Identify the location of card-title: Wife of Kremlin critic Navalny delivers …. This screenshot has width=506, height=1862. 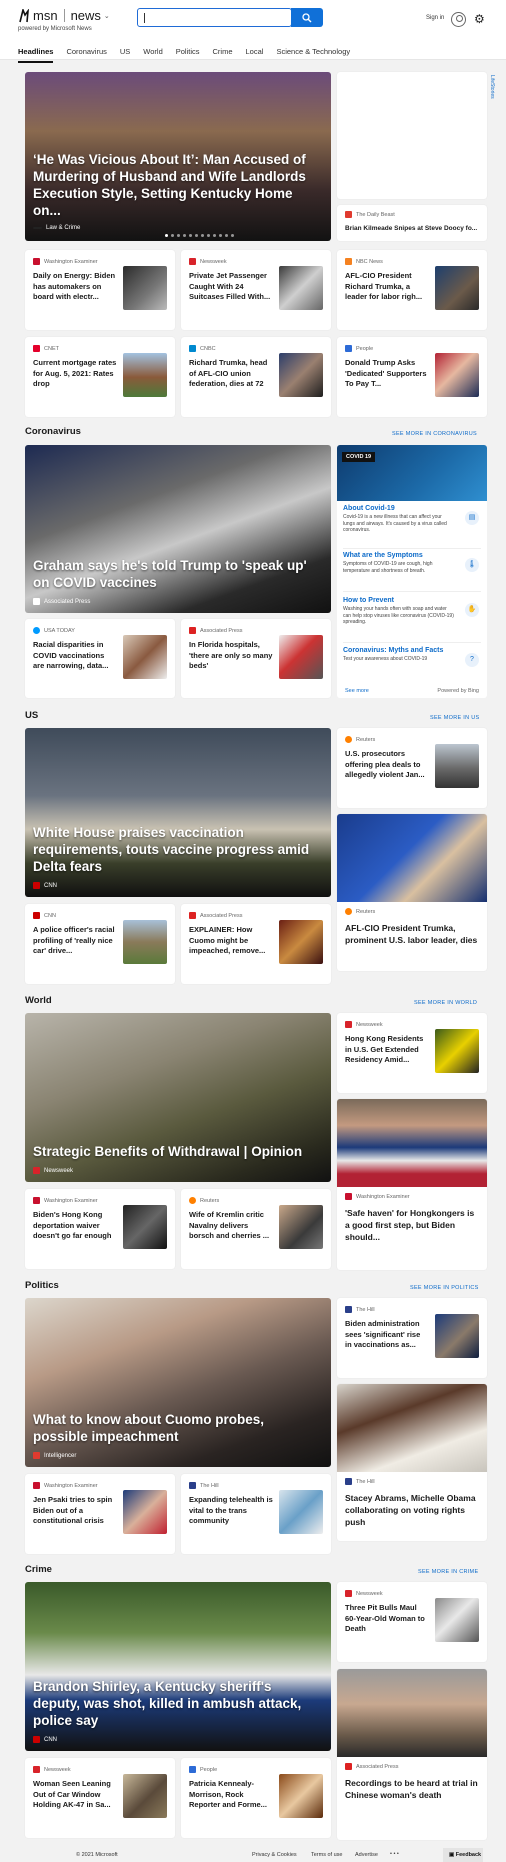
(231, 1226).